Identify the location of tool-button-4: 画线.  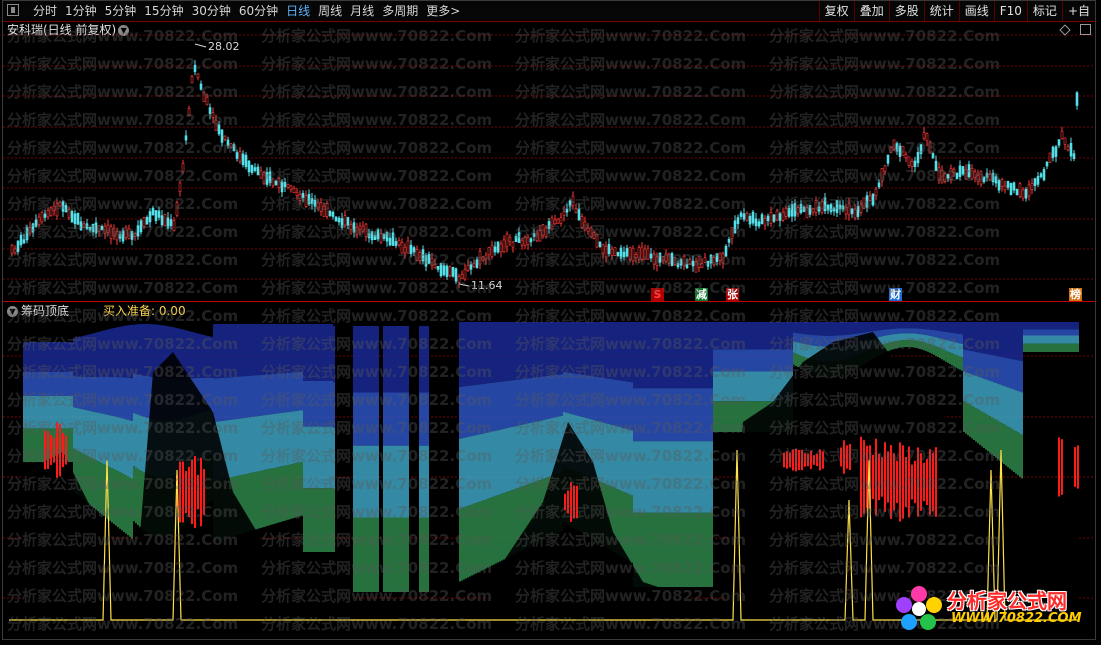
(976, 11).